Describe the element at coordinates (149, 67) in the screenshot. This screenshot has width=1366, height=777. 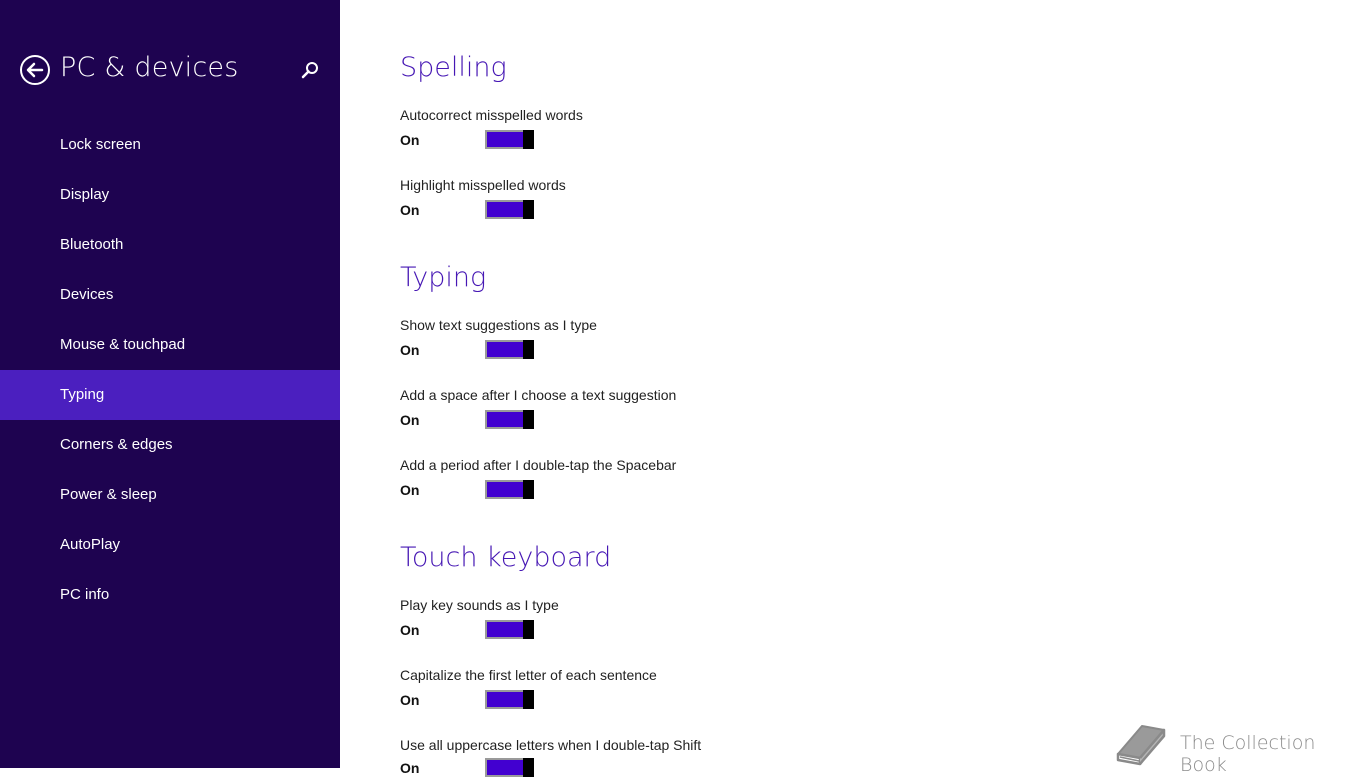
I see `page-title: PC & devices` at that location.